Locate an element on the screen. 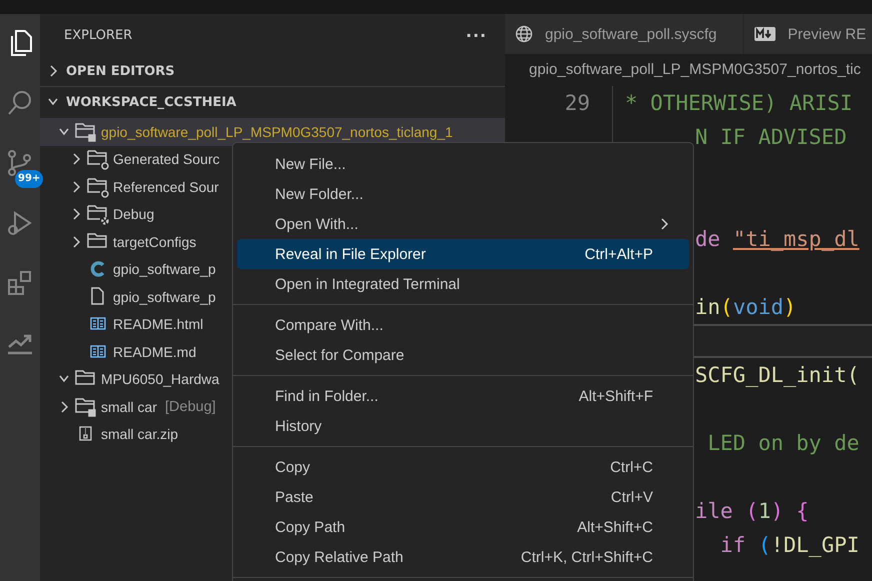 The width and height of the screenshot is (872, 581). code-line: N IF ADVISED is located at coordinates (770, 137).